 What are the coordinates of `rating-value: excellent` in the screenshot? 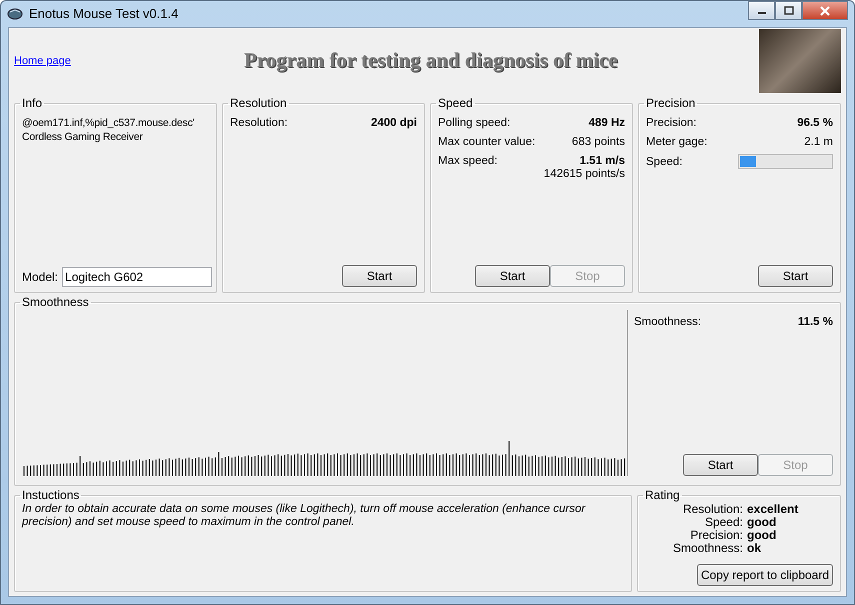 It's located at (773, 509).